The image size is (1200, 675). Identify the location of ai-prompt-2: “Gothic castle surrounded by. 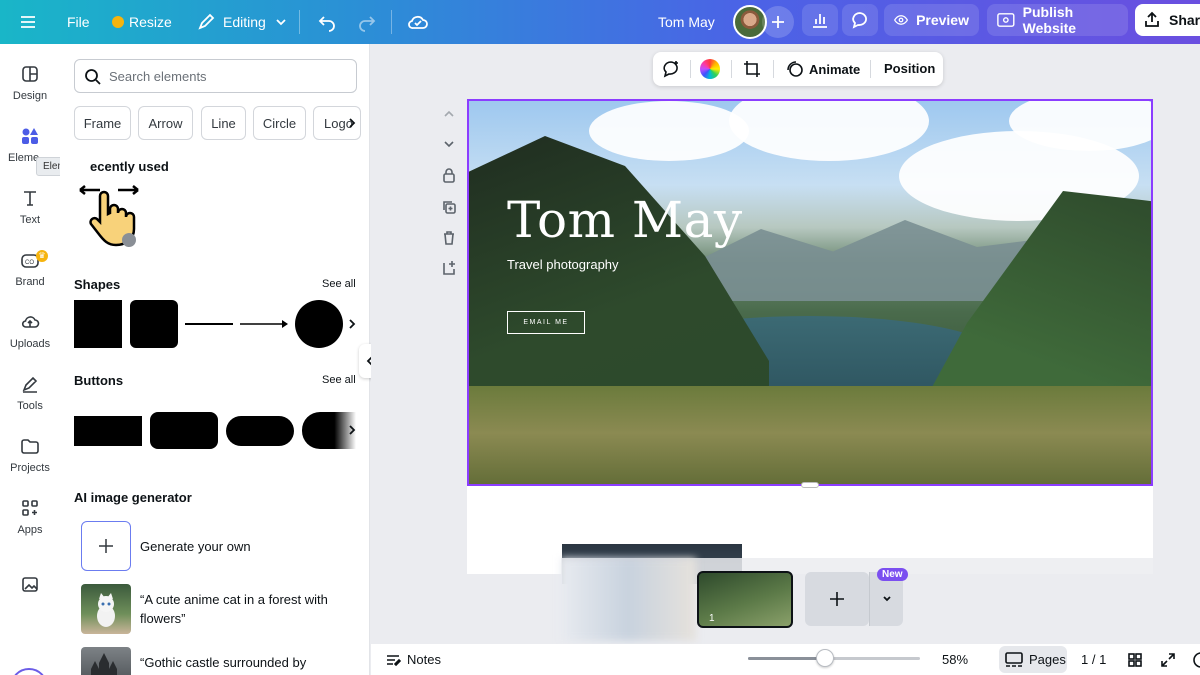
(245, 662).